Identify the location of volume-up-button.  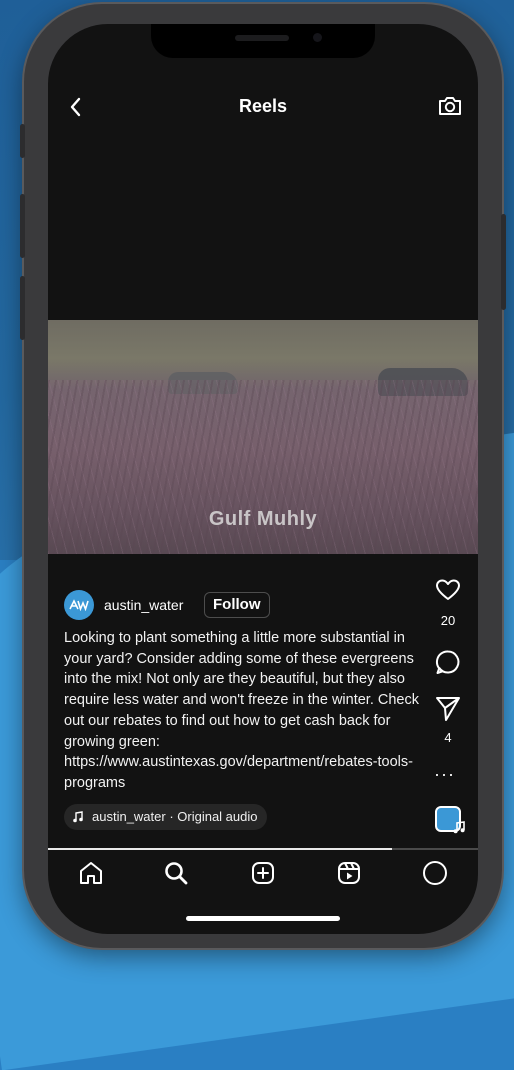
(22, 226).